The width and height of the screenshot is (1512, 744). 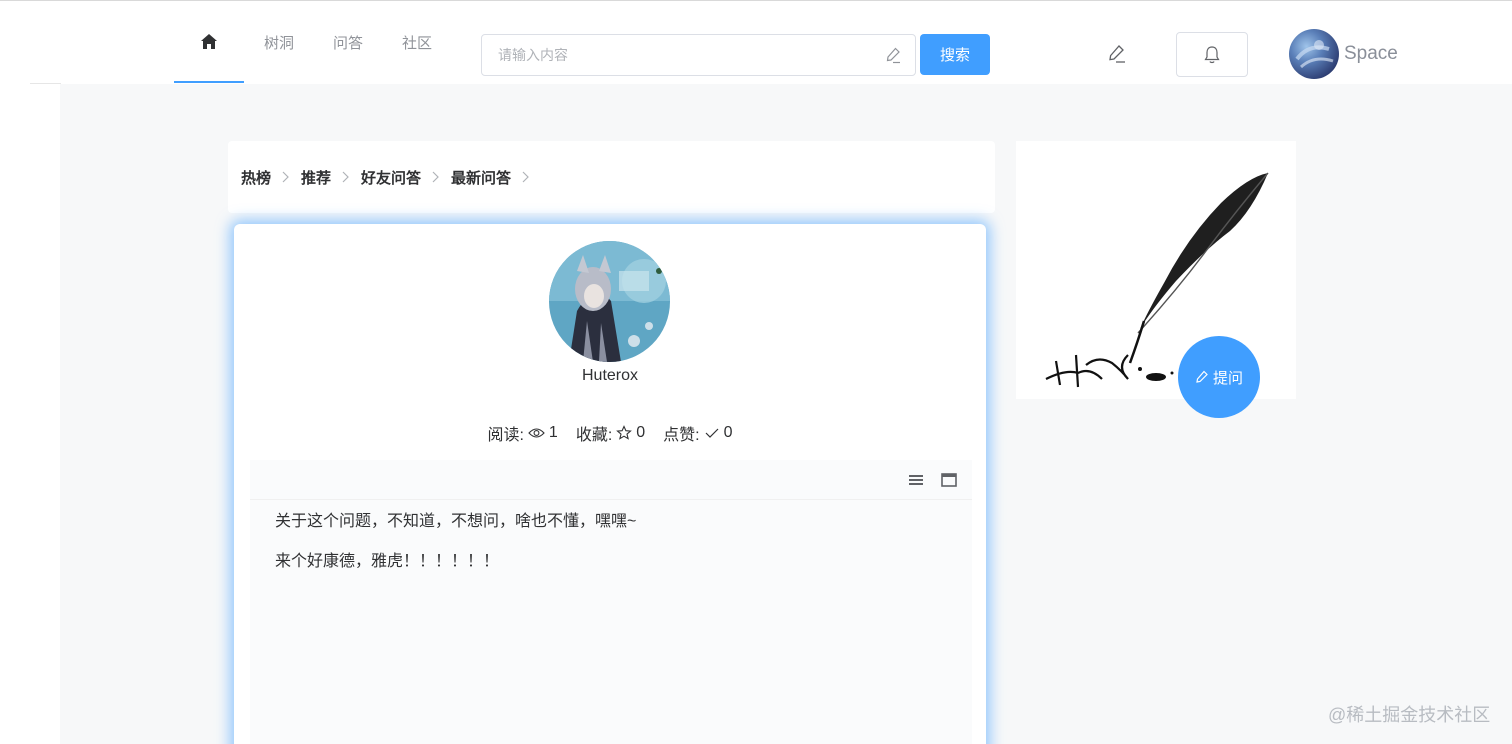 I want to click on breadcrumb: 热榜 推荐 好友问答 最新问答, so click(x=611, y=177).